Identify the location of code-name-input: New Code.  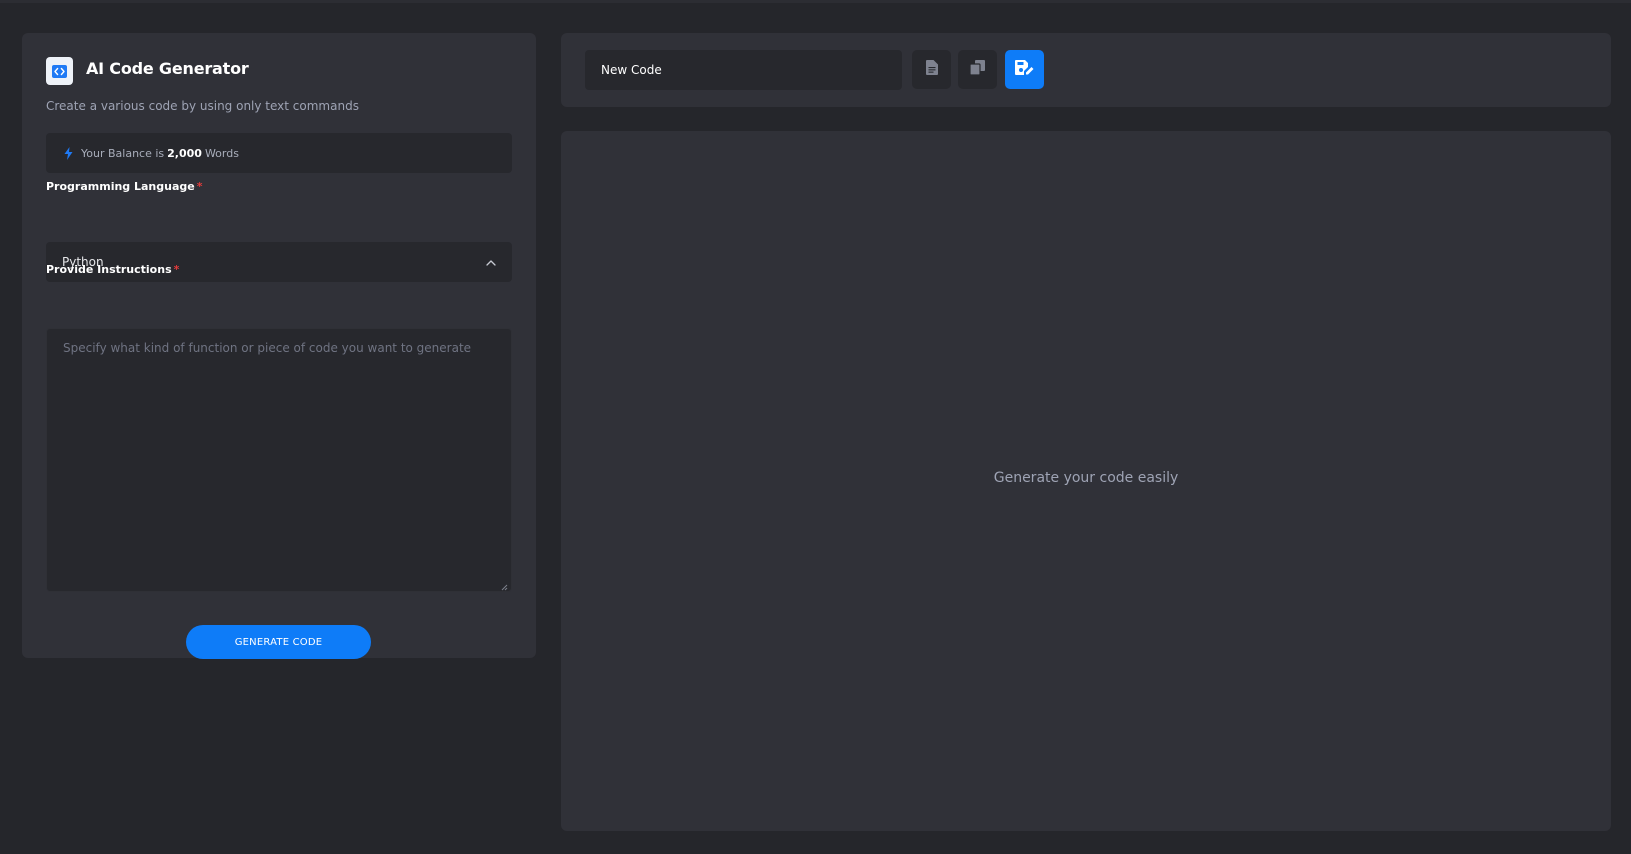
(743, 70).